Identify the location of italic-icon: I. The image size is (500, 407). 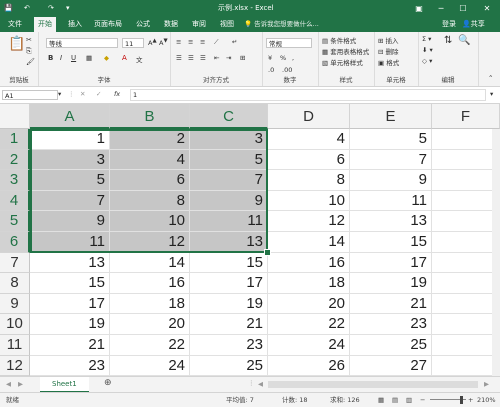
(61, 58).